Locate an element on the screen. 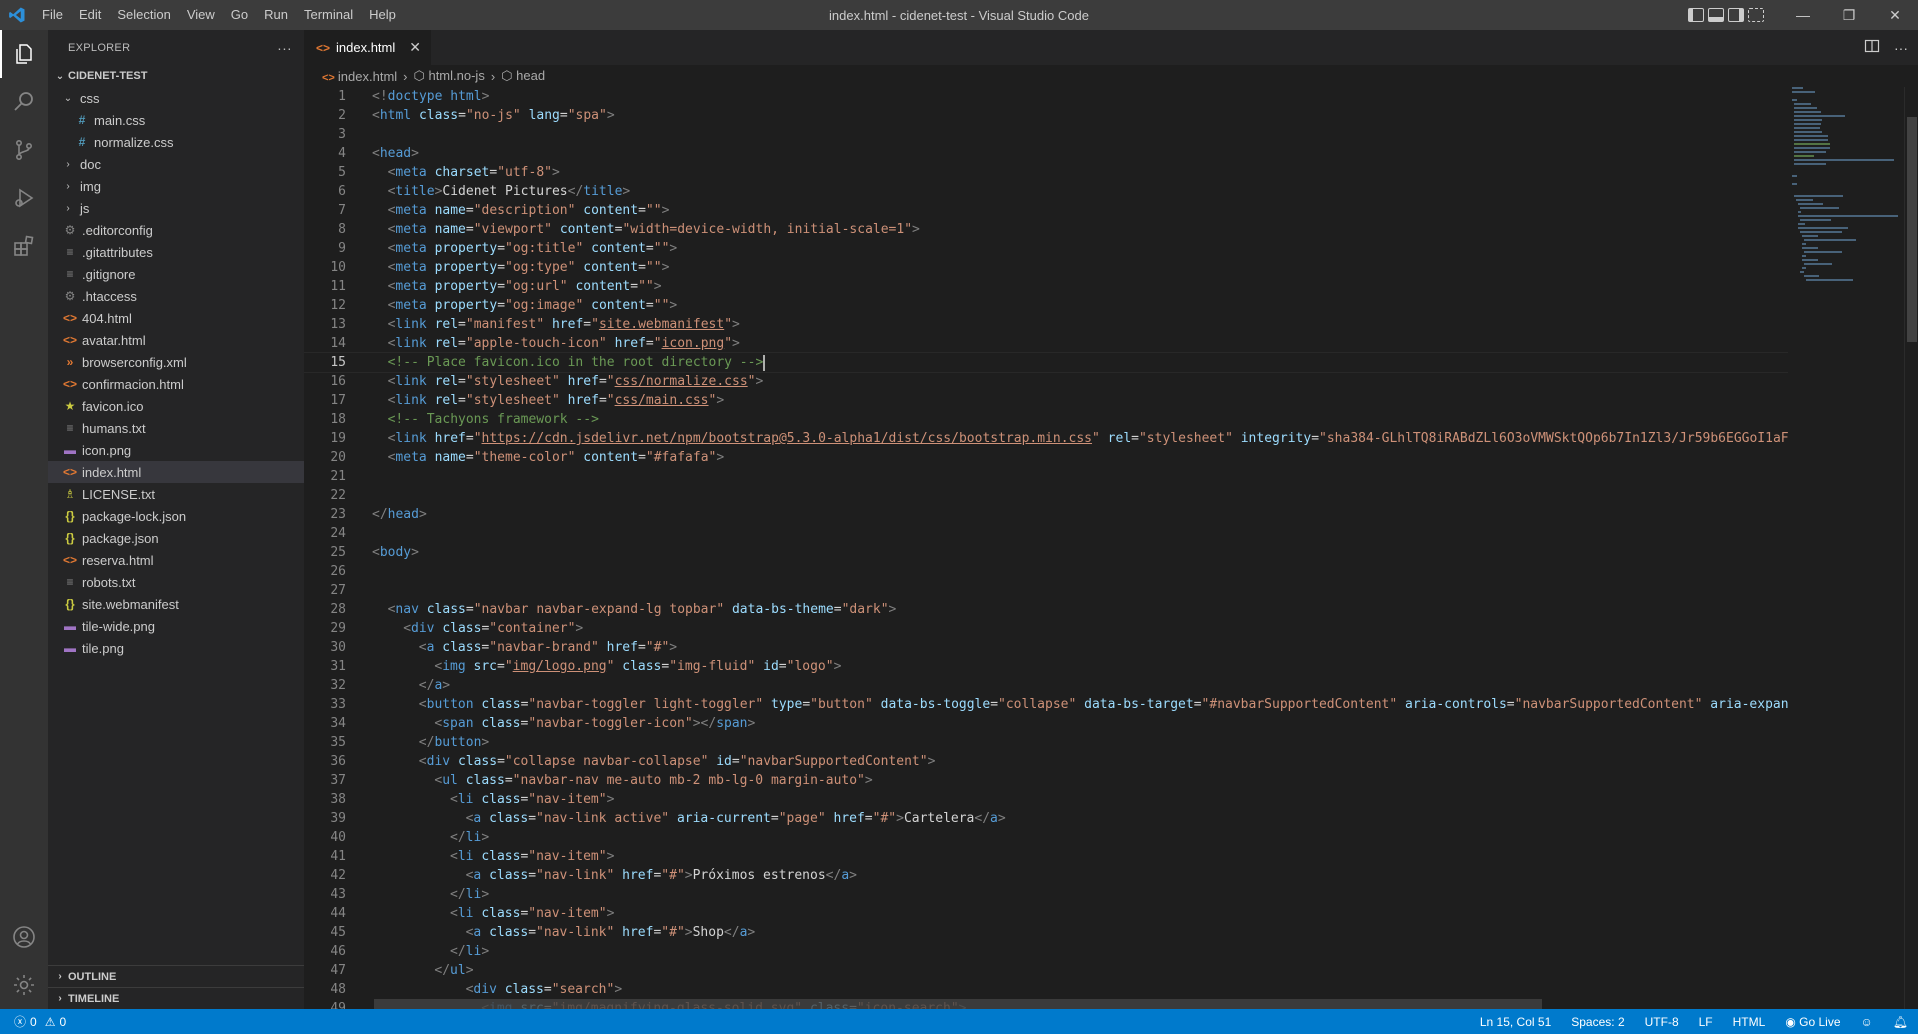 This screenshot has height=1034, width=1918. encoding: UTF-8 is located at coordinates (1662, 1022).